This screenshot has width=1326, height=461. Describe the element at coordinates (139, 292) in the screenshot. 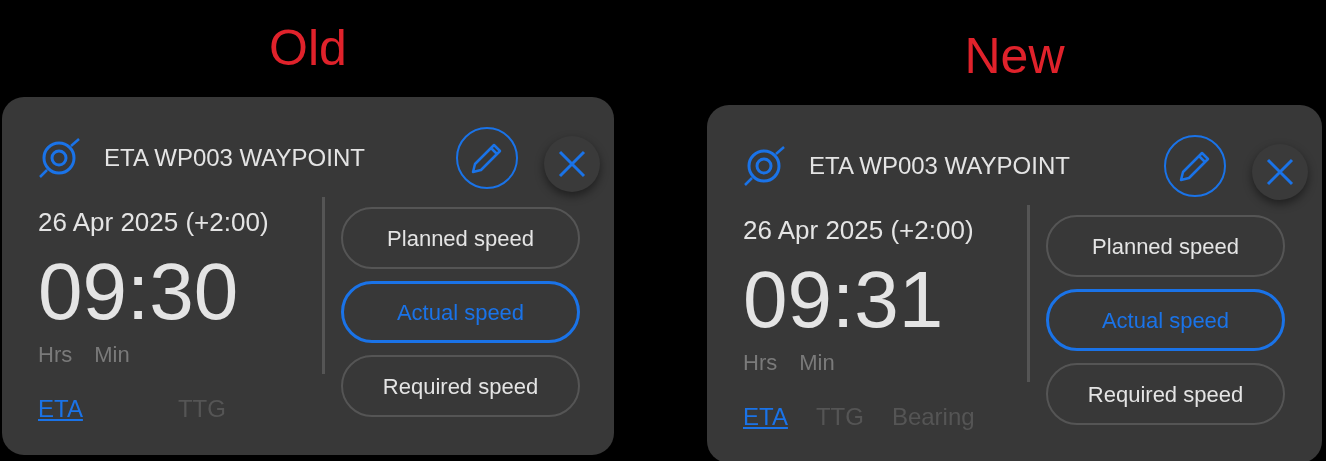

I see `eta-time: 09:30` at that location.